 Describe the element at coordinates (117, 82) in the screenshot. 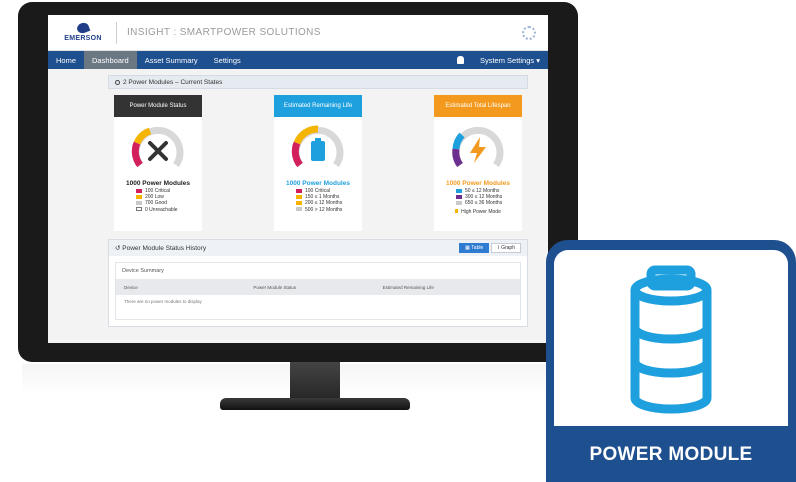

I see `clock-icon` at that location.